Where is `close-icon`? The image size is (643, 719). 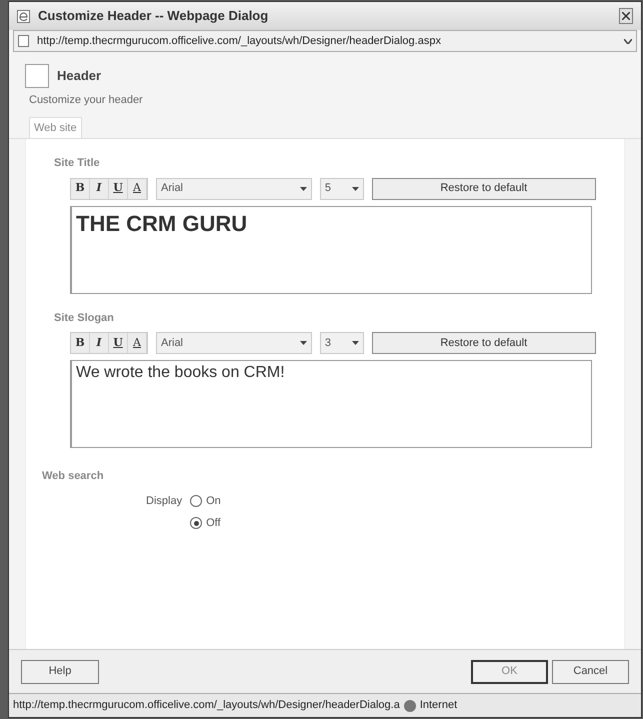
close-icon is located at coordinates (626, 16).